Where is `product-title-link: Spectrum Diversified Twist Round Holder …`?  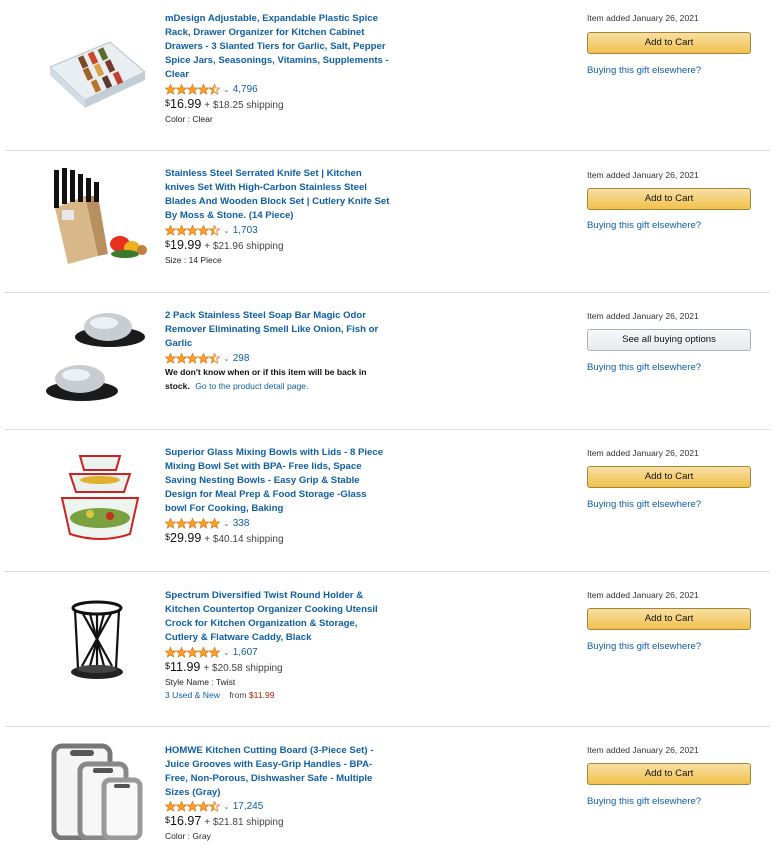
product-title-link: Spectrum Diversified Twist Round Holder … is located at coordinates (278, 617).